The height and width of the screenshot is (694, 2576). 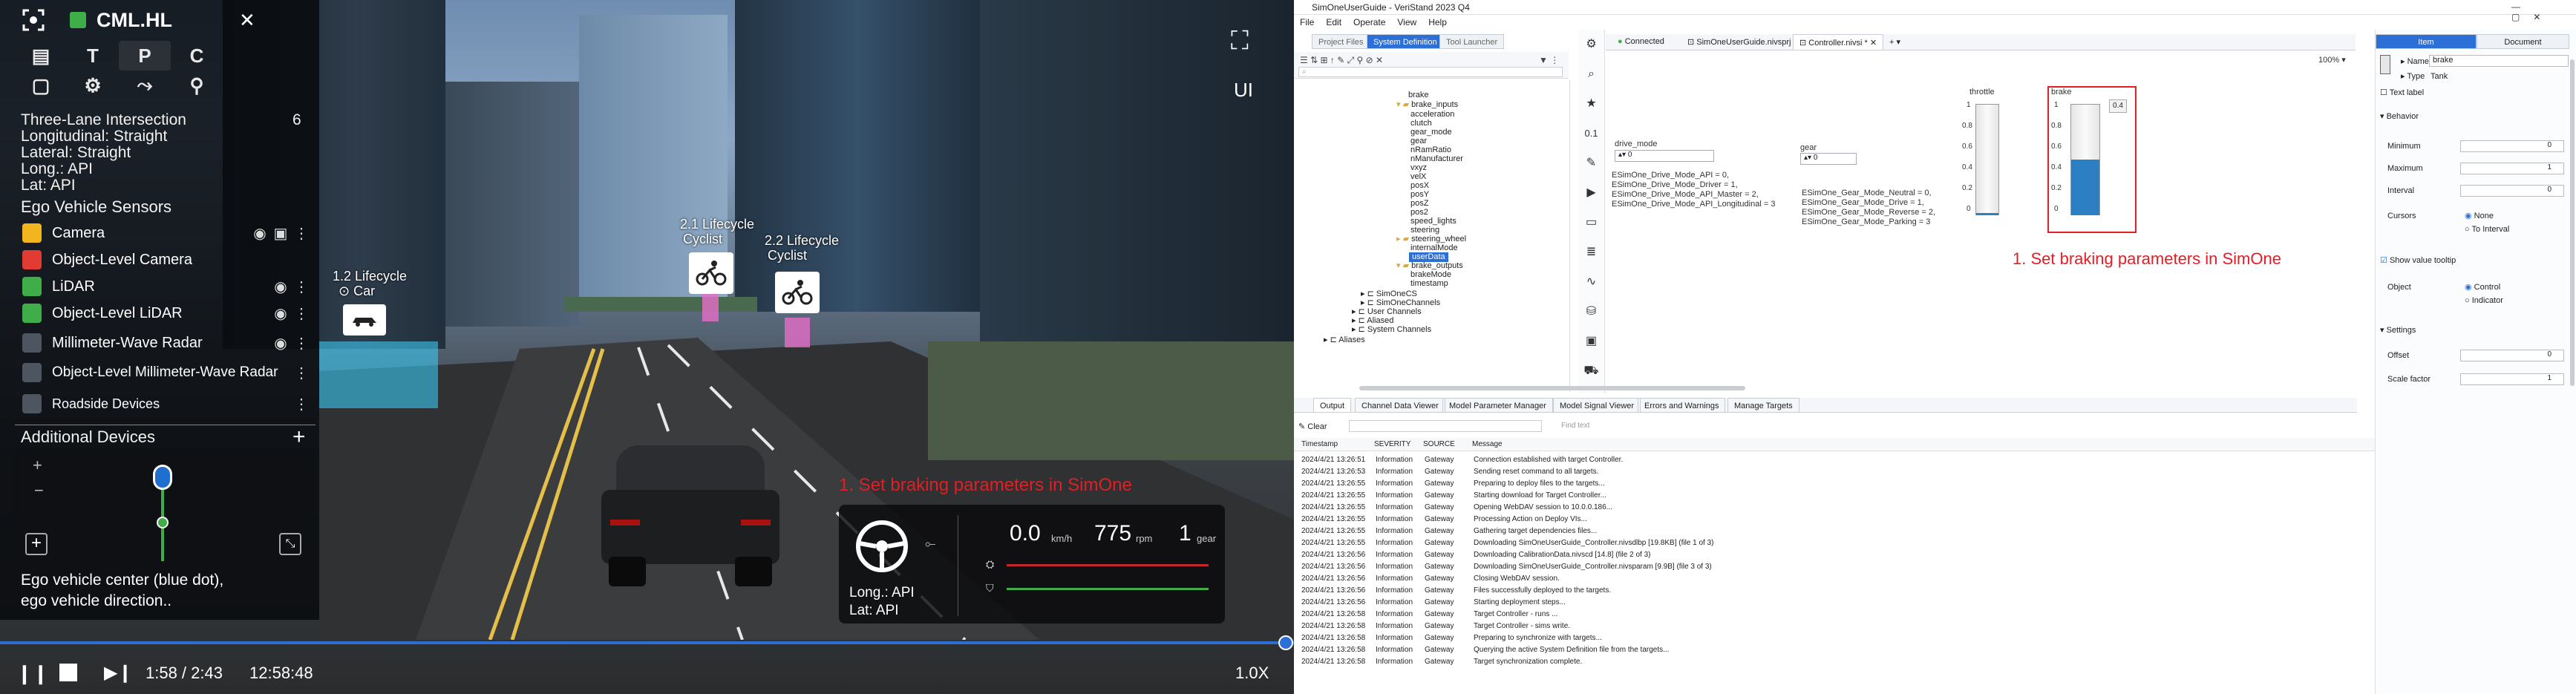 What do you see at coordinates (1487, 444) in the screenshot?
I see `column-message: Message` at bounding box center [1487, 444].